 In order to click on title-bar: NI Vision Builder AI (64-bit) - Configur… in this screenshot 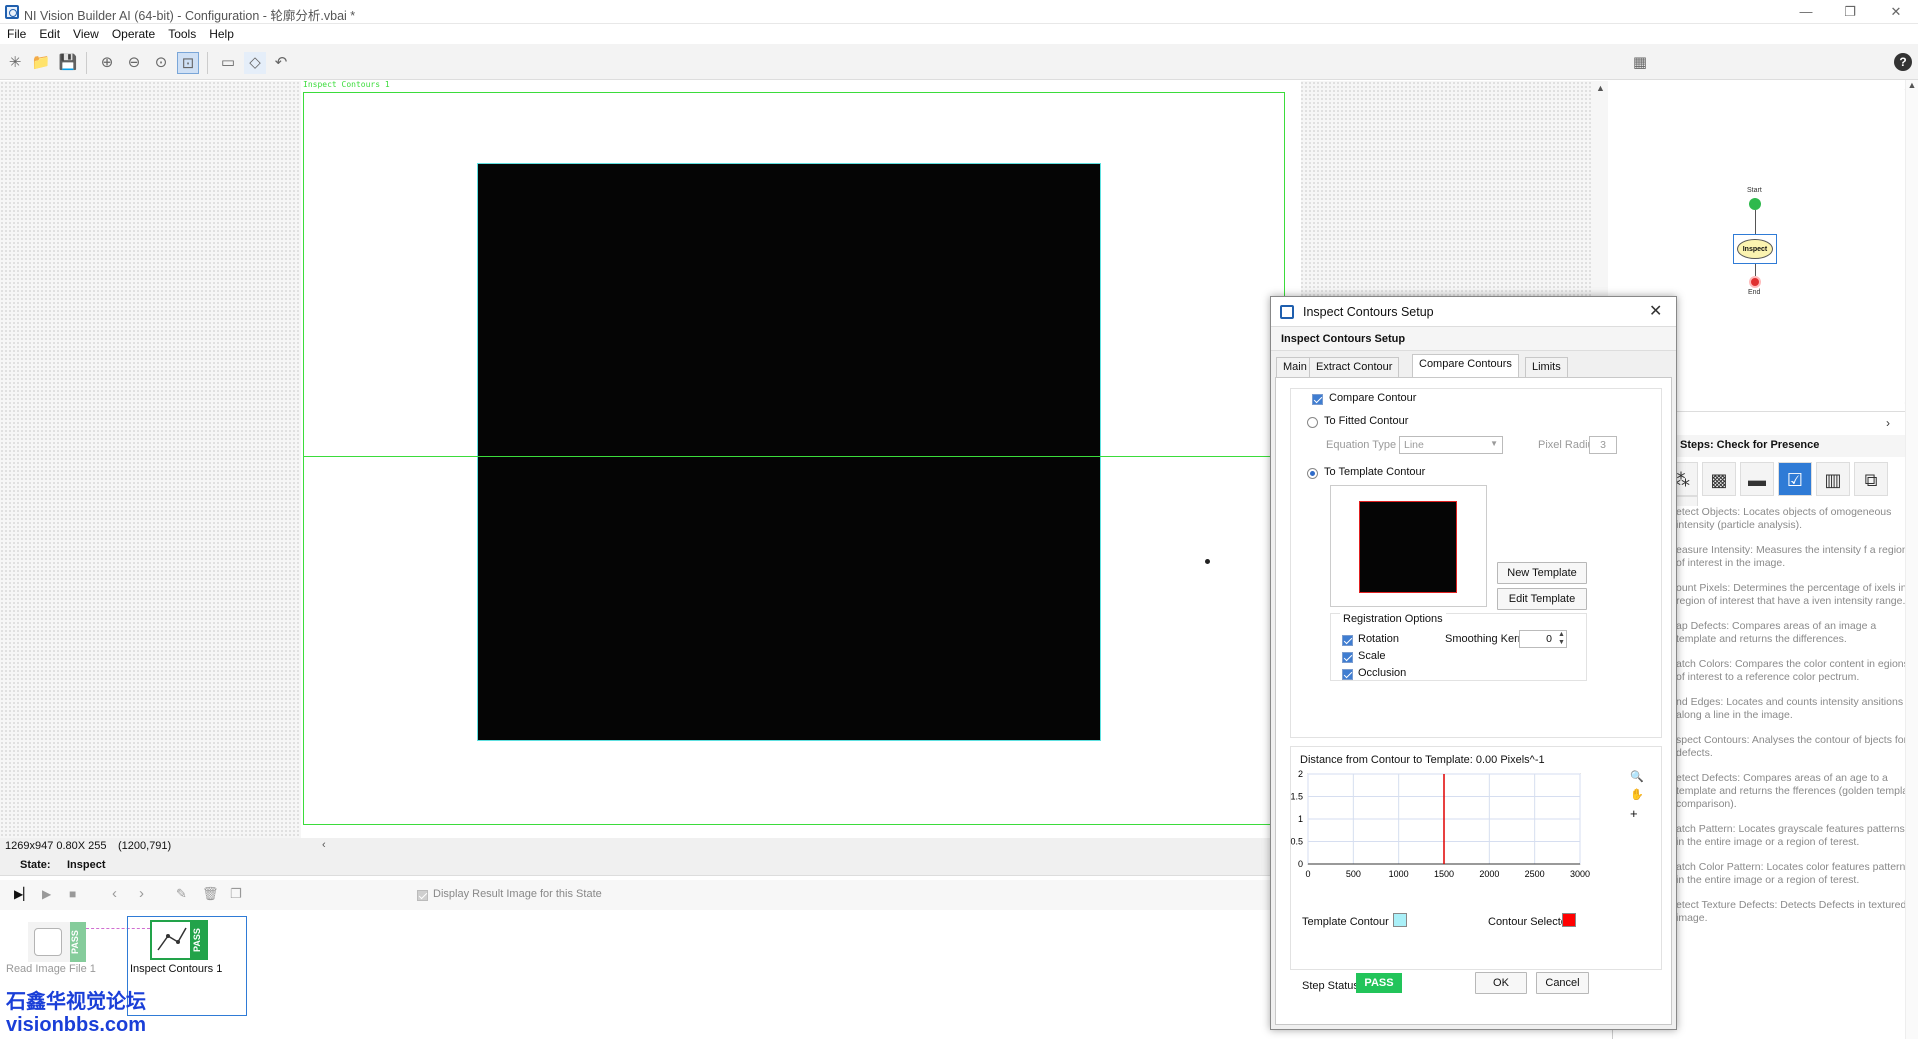, I will do `click(959, 12)`.